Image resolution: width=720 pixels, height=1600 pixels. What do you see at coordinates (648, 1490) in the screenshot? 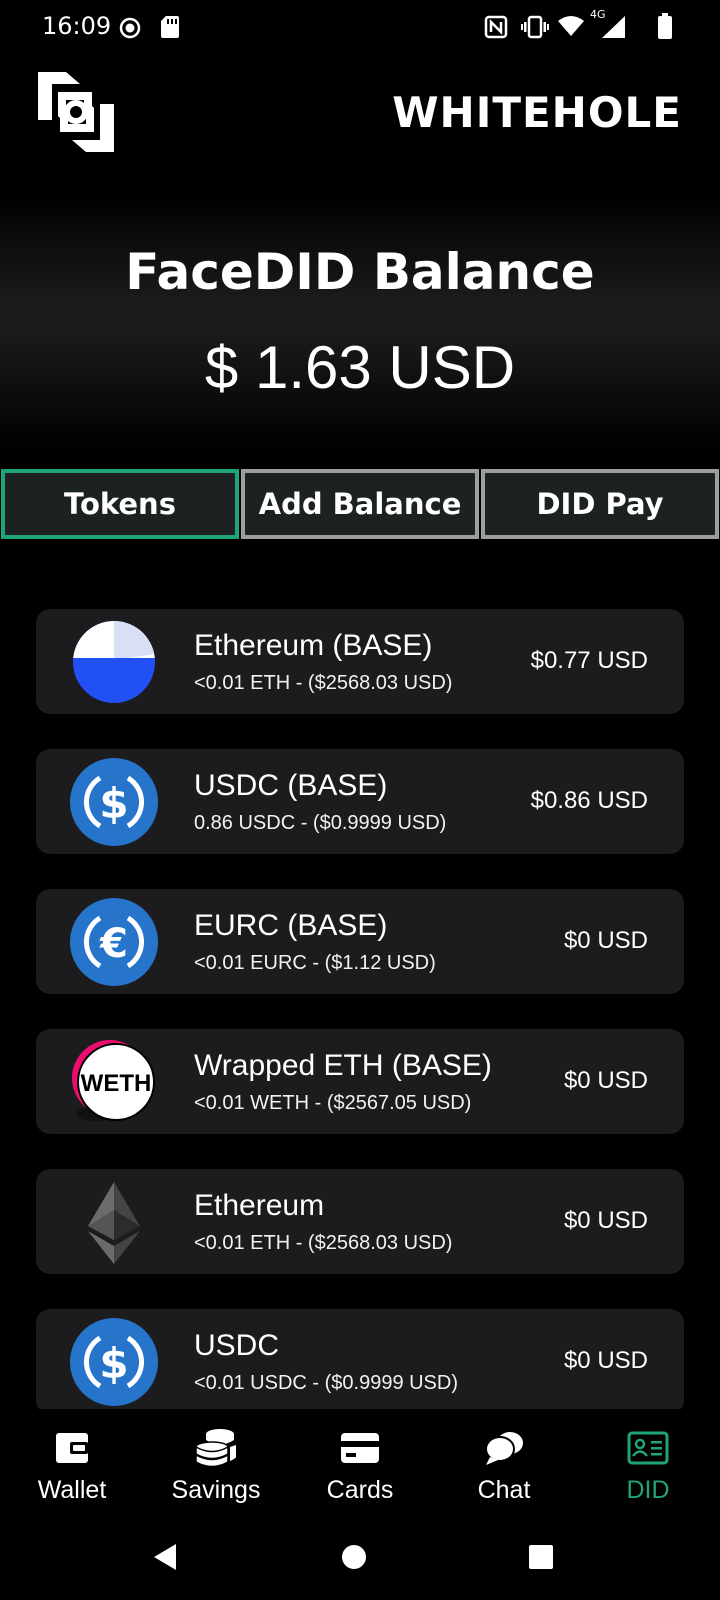
I see `nav-label: DID` at bounding box center [648, 1490].